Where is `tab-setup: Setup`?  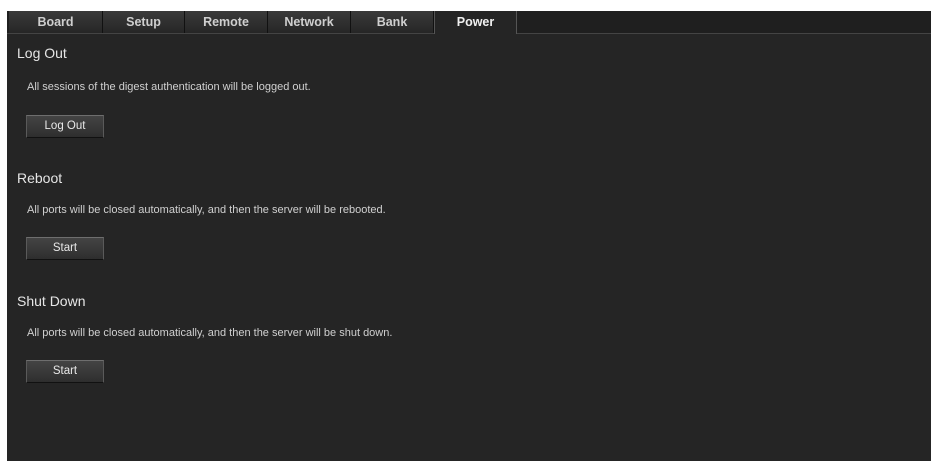
tab-setup: Setup is located at coordinates (144, 22).